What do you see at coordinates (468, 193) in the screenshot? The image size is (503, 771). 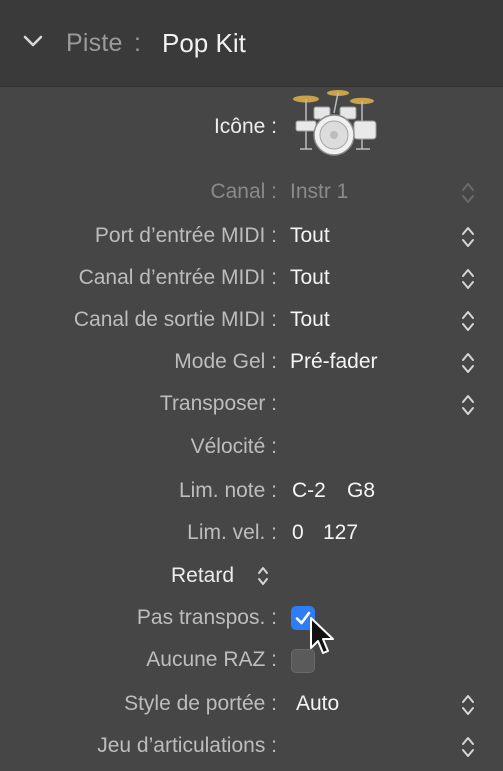 I see `canal-stepper-icon` at bounding box center [468, 193].